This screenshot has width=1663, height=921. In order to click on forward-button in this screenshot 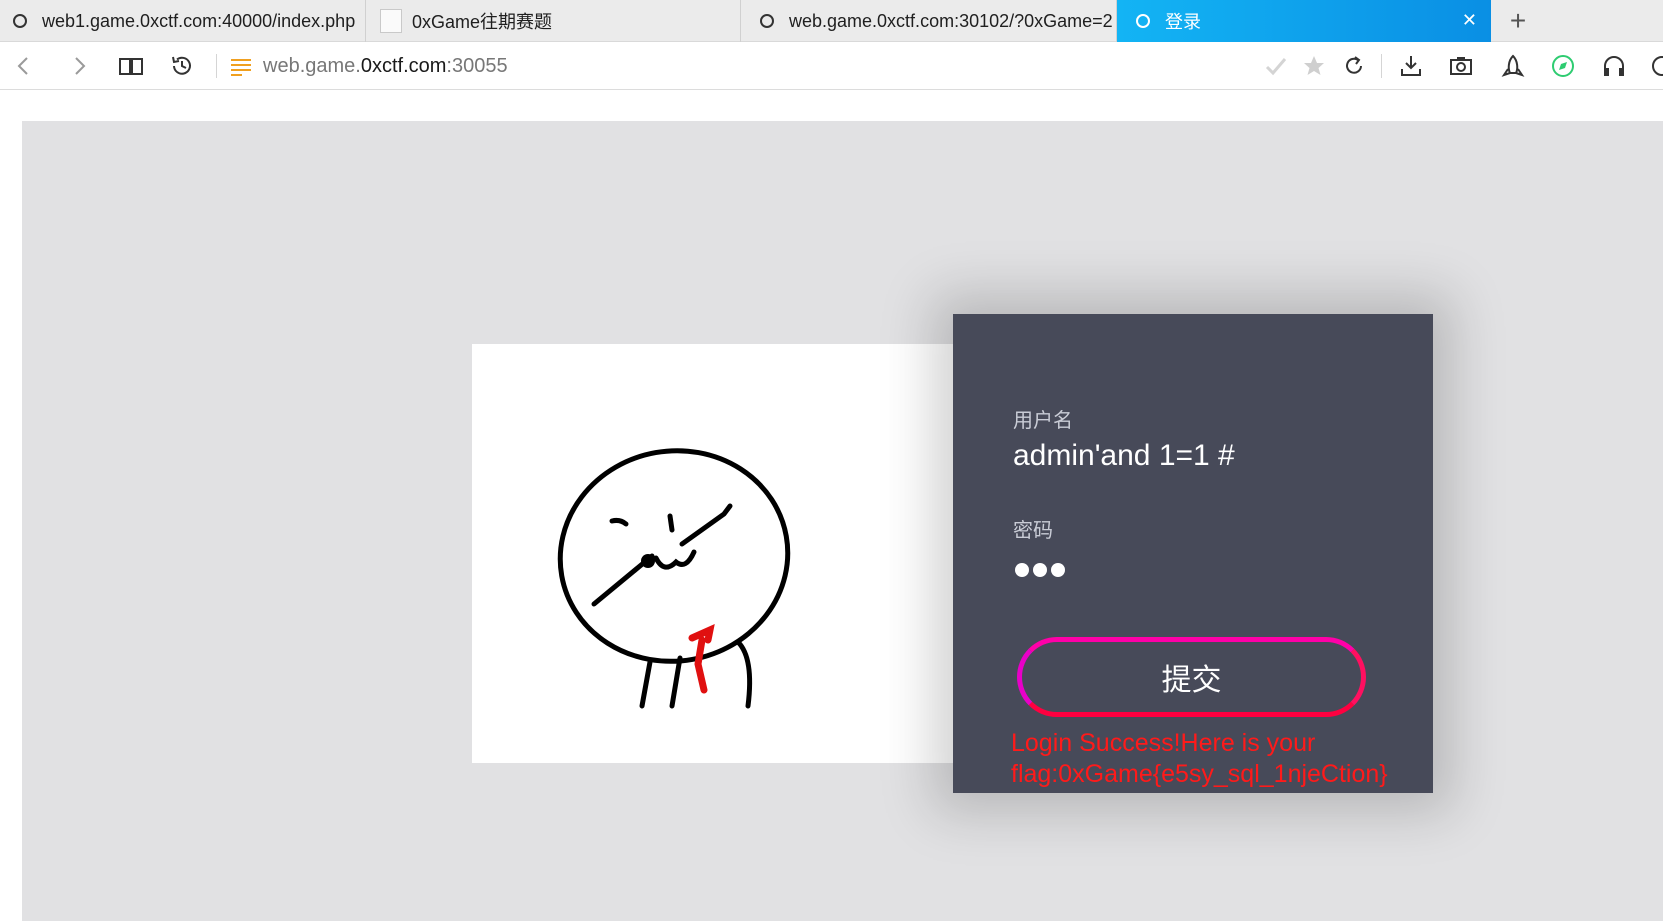, I will do `click(79, 66)`.